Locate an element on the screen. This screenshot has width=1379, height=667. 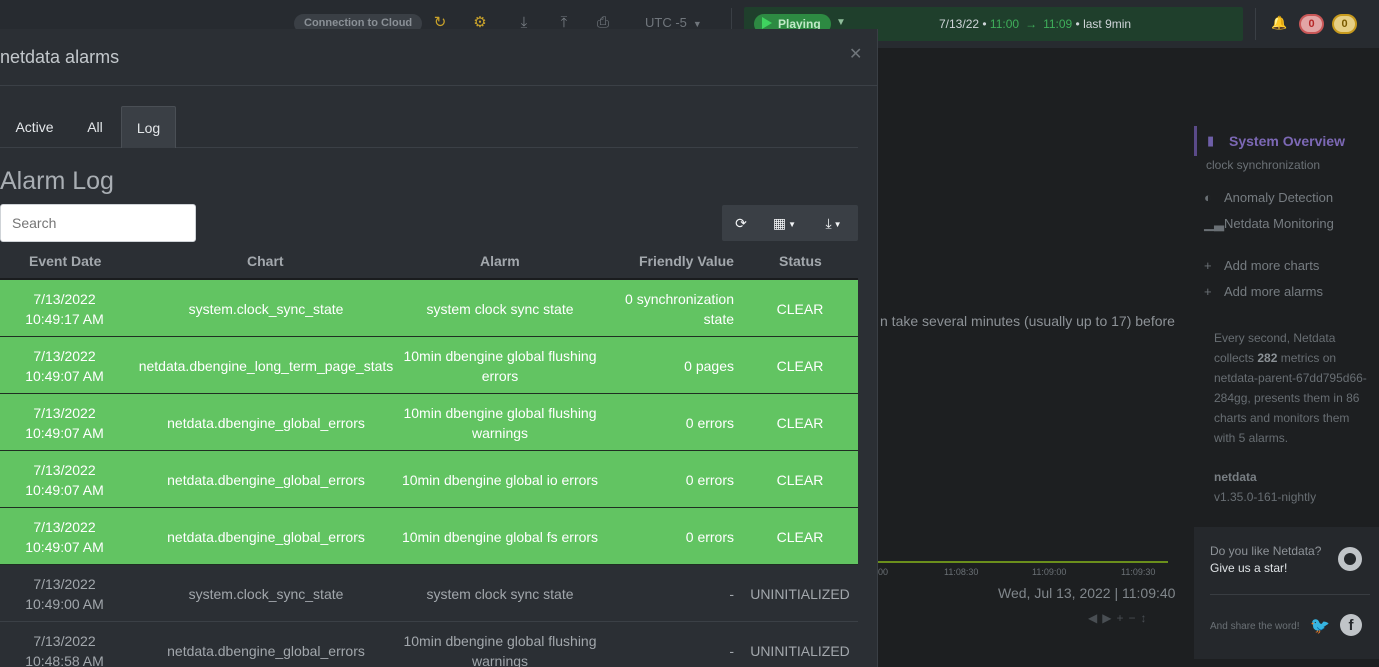
friendly-value-cell: 0 pages is located at coordinates (709, 365).